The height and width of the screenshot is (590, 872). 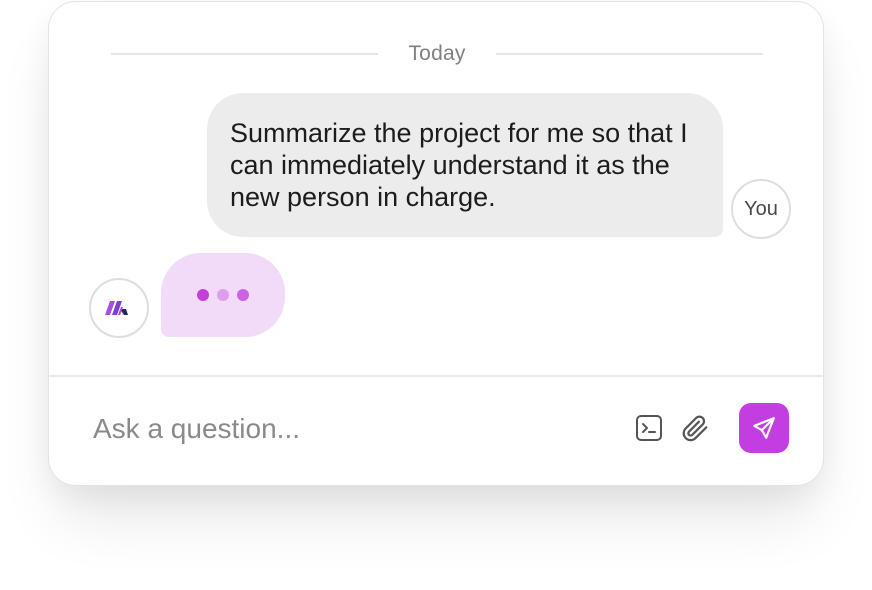 What do you see at coordinates (436, 376) in the screenshot?
I see `composer-divider` at bounding box center [436, 376].